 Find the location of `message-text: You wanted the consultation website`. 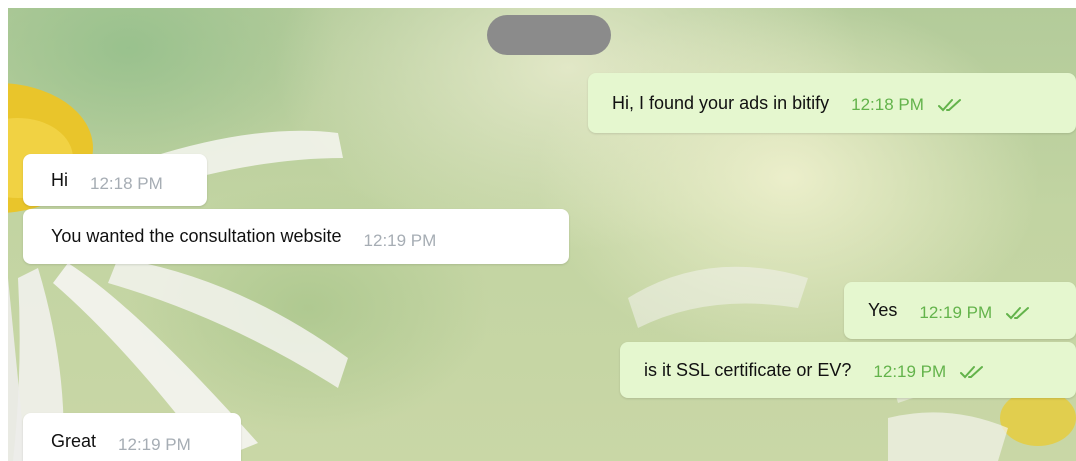

message-text: You wanted the consultation website is located at coordinates (196, 236).